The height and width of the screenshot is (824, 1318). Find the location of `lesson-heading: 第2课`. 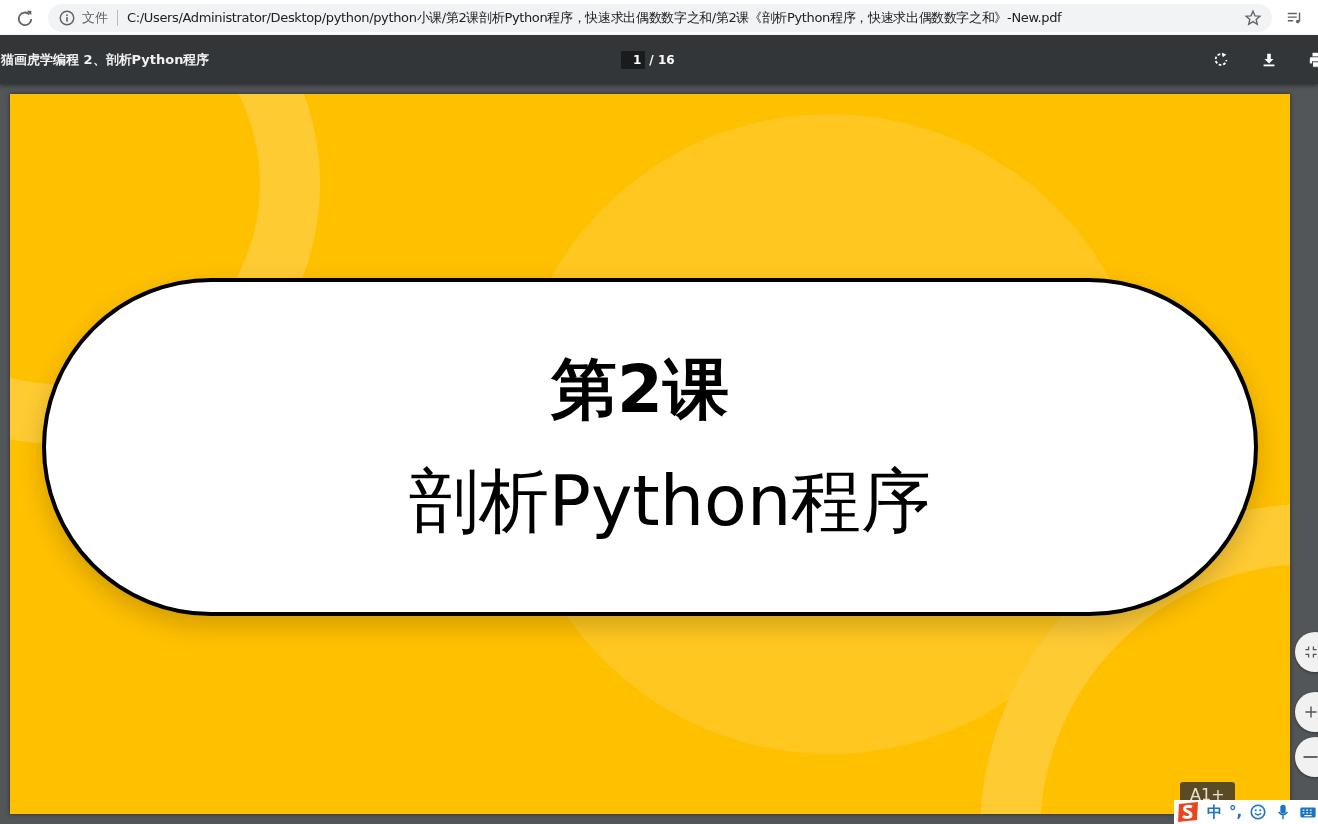

lesson-heading: 第2课 is located at coordinates (640, 390).